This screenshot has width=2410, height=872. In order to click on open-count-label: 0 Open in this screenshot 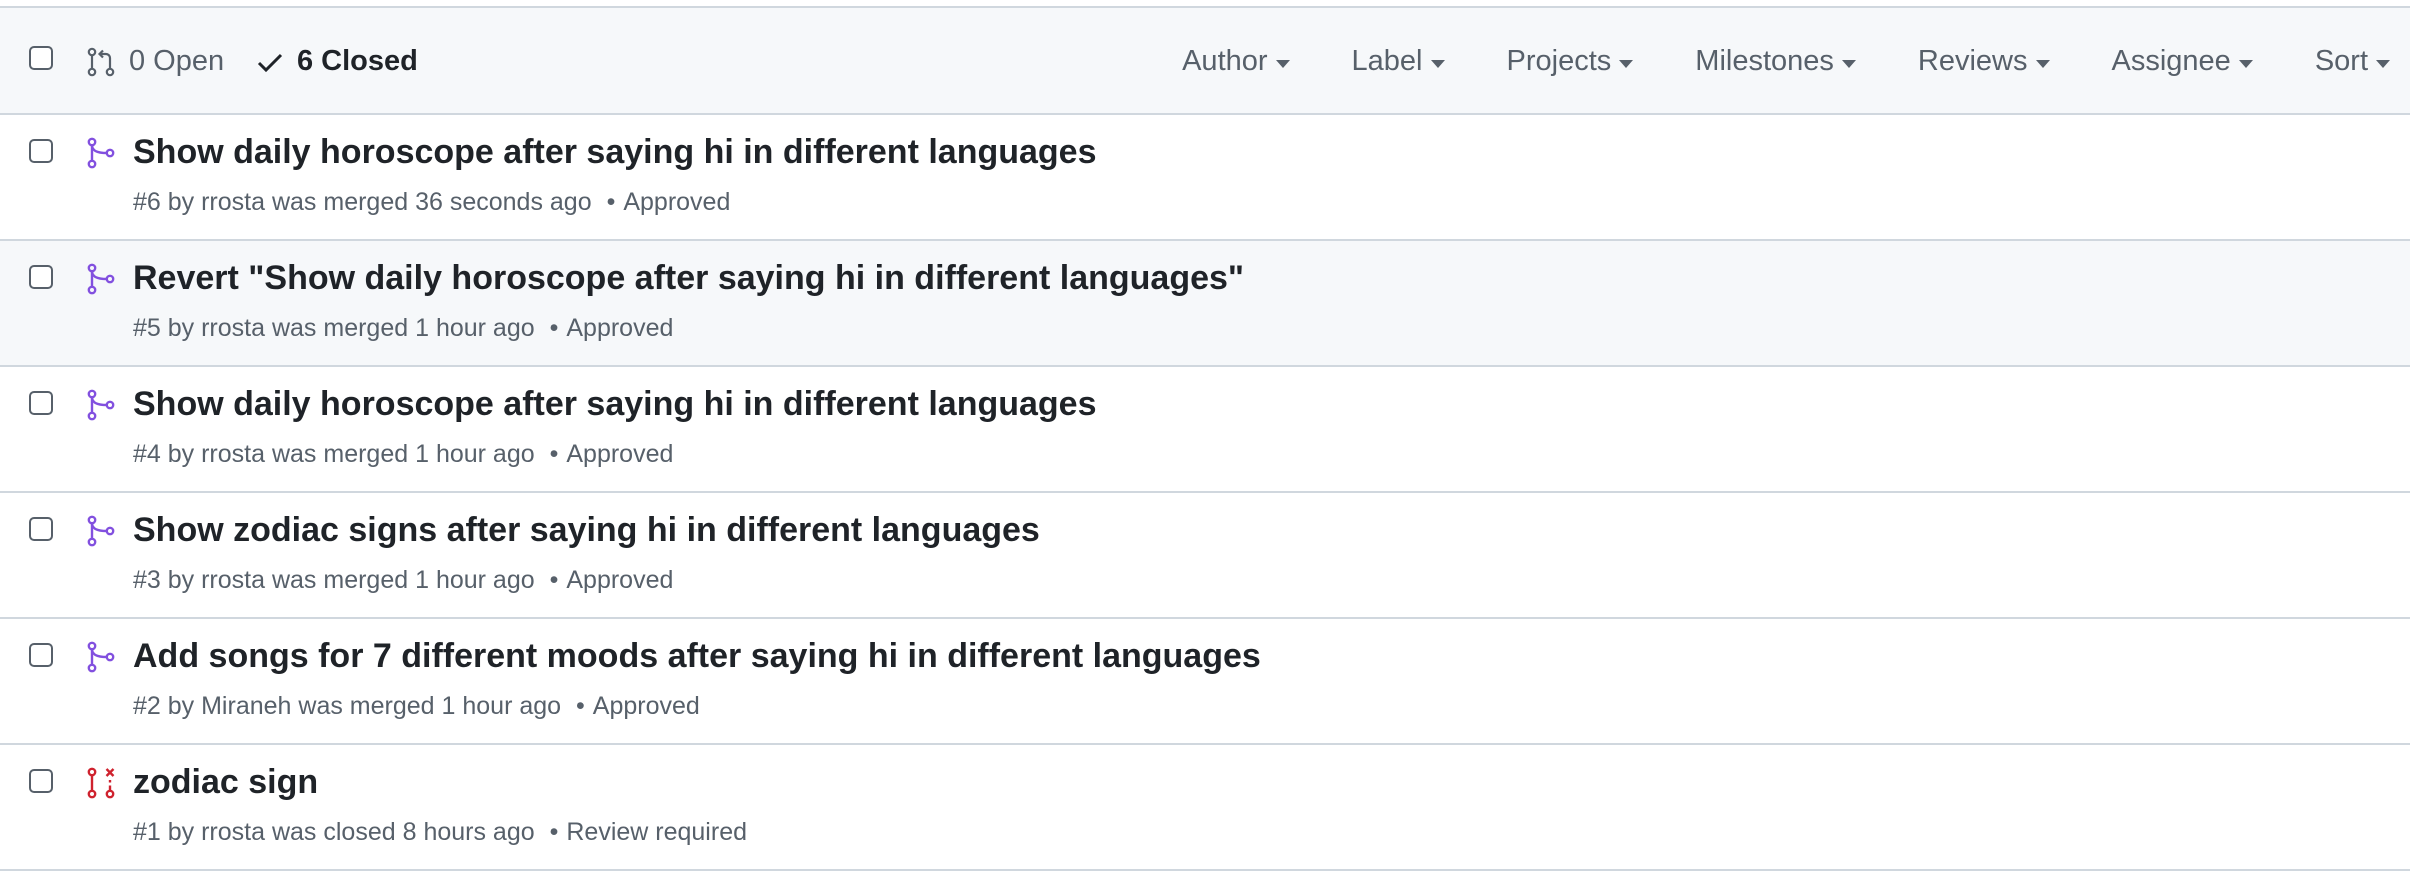, I will do `click(177, 61)`.